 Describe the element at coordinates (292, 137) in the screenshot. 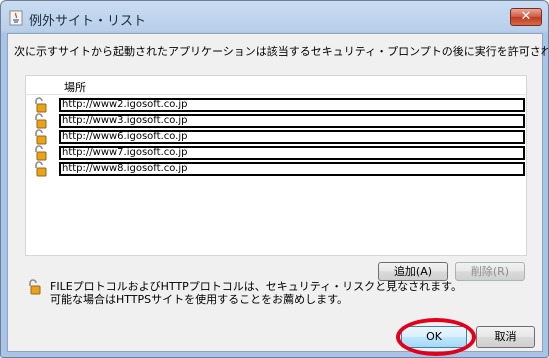

I see `site-url-field: http://www6.igosoft.co.jp` at that location.